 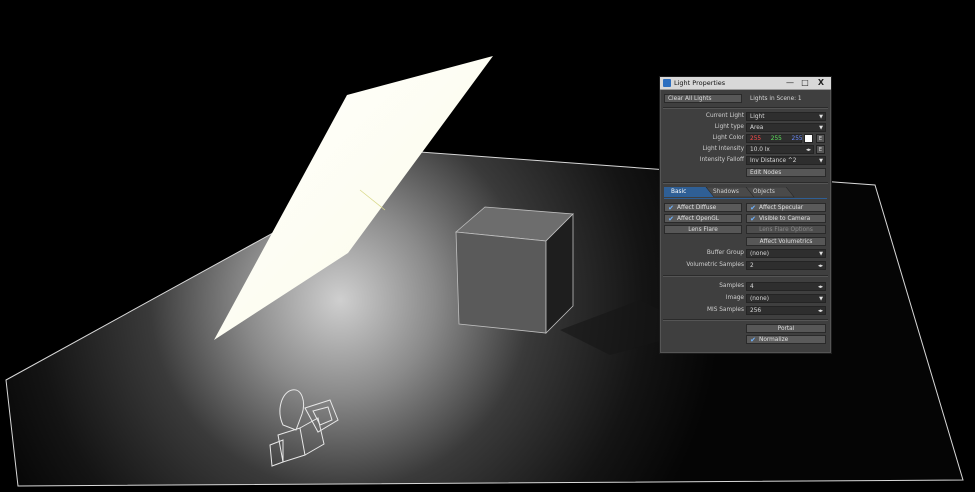 What do you see at coordinates (786, 241) in the screenshot?
I see `affect-volumetrics-button: Affect Volumetrics` at bounding box center [786, 241].